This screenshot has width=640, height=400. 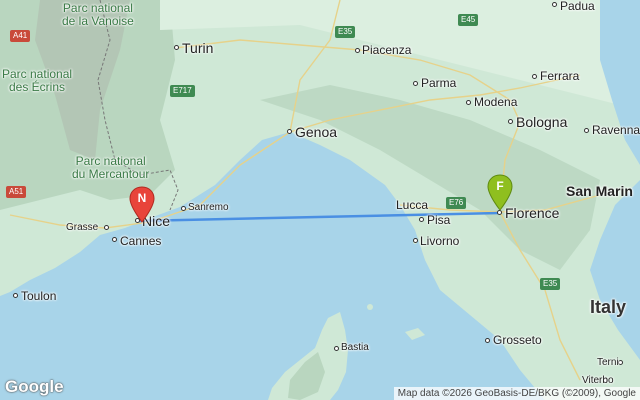 What do you see at coordinates (415, 334) in the screenshot?
I see `elba` at bounding box center [415, 334].